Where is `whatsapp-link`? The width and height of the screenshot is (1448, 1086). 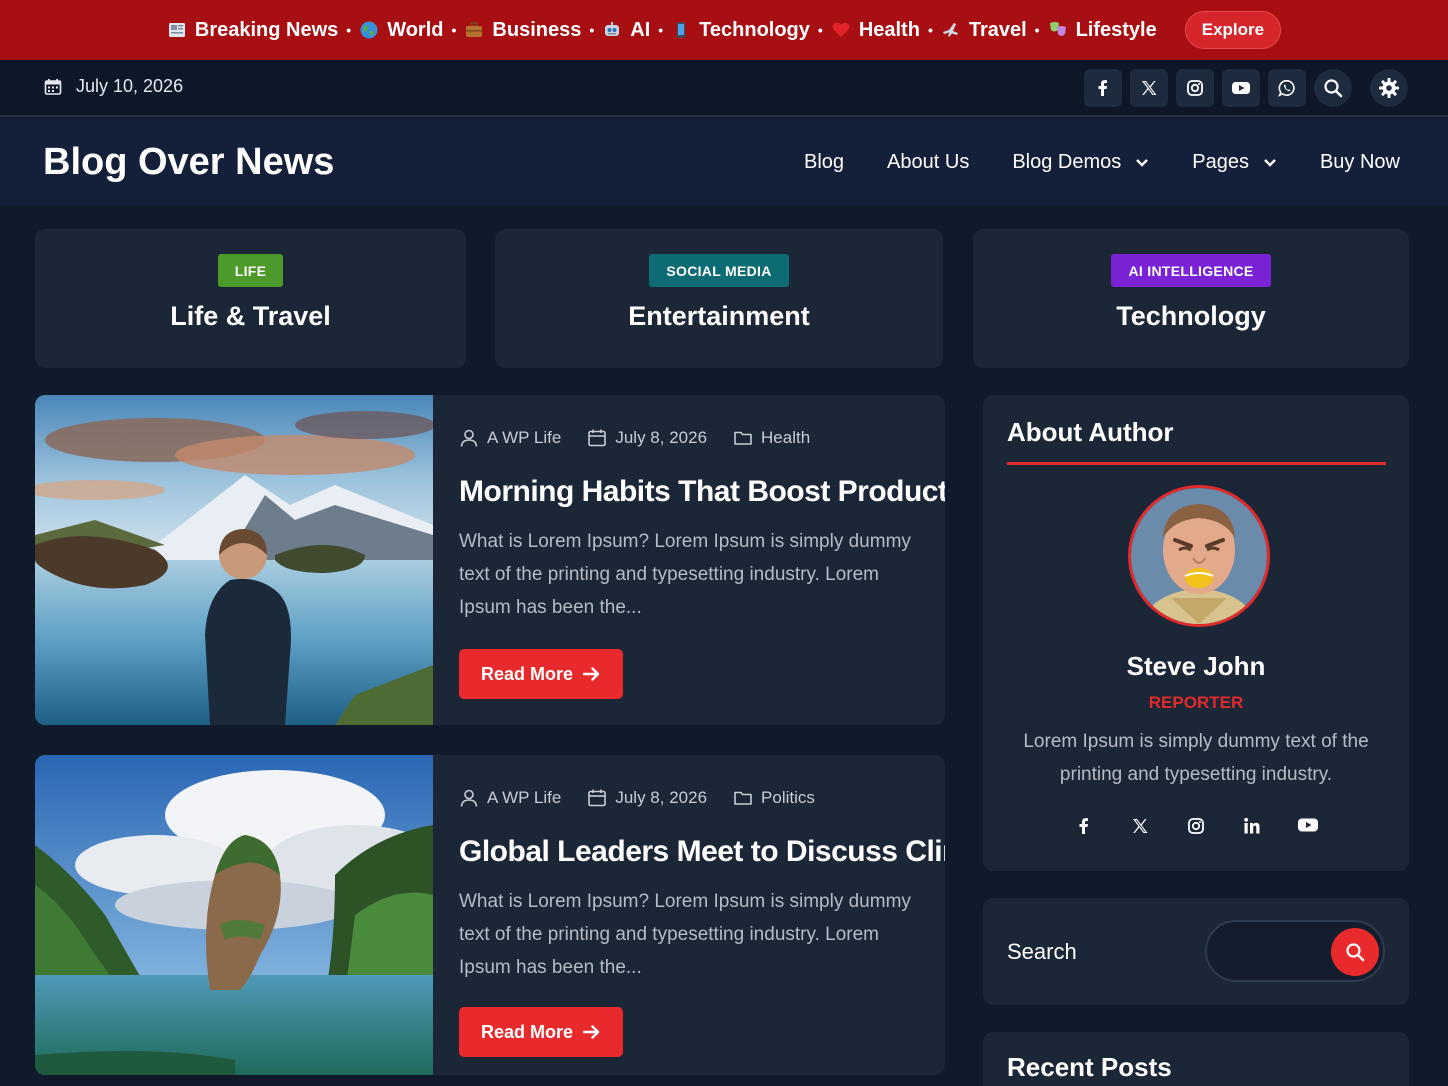
whatsapp-link is located at coordinates (1287, 88).